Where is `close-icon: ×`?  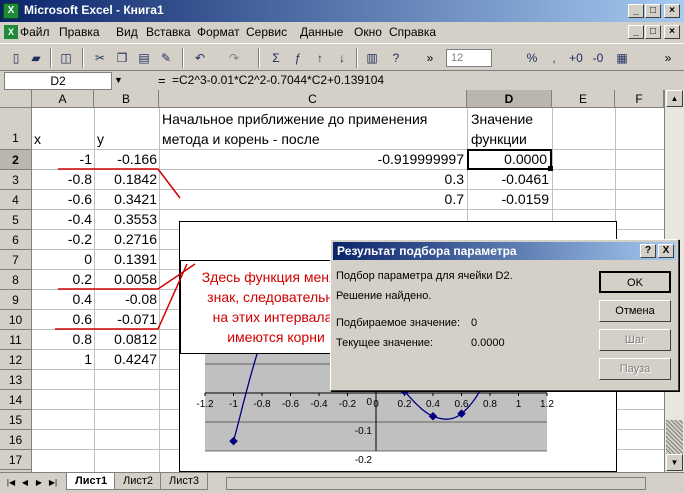
close-icon: × is located at coordinates (672, 11).